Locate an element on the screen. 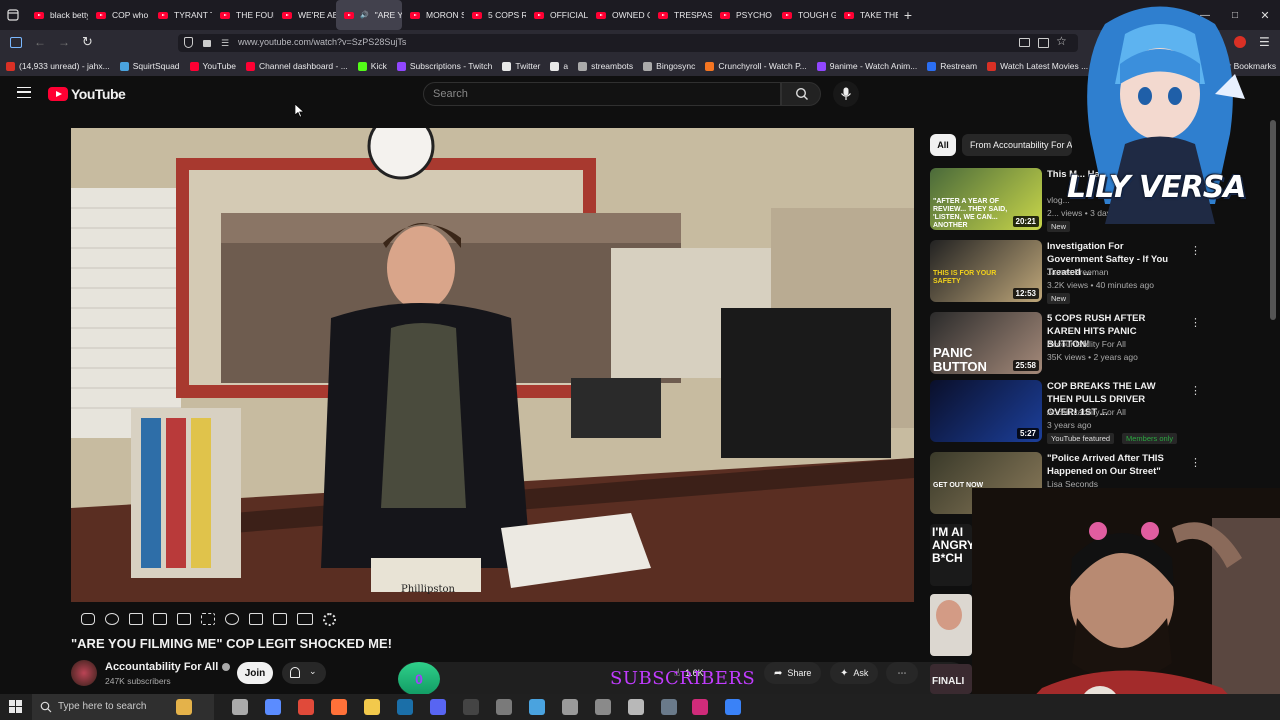 This screenshot has height=720, width=1280. task-view-icon is located at coordinates (240, 707).